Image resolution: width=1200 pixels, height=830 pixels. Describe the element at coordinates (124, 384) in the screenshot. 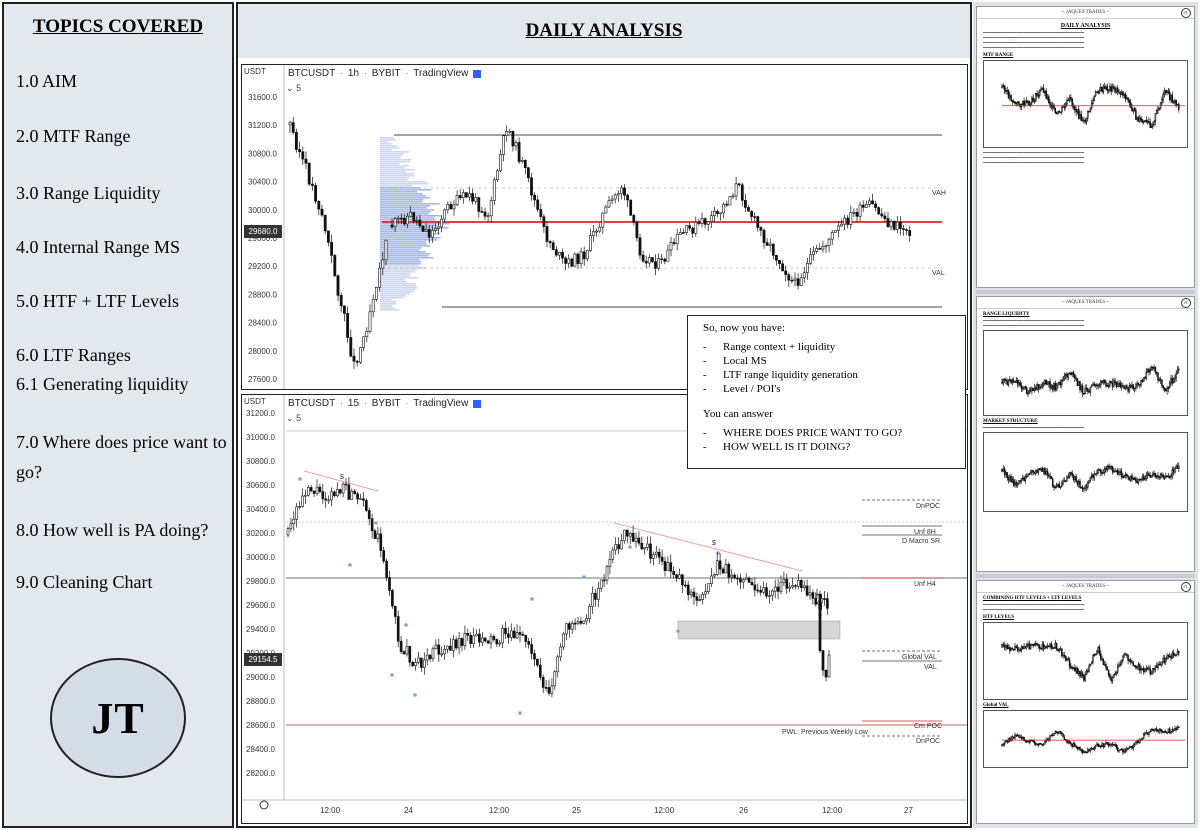

I see `topic-item: 6.1 Generating liquidity` at that location.